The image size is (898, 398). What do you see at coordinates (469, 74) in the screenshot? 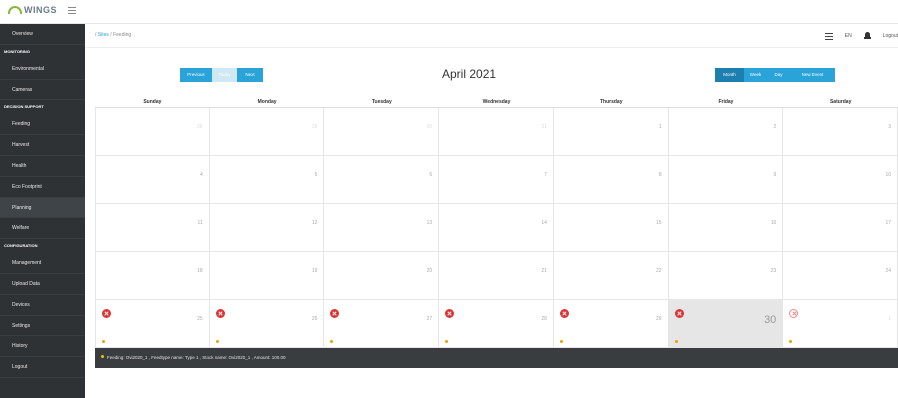
I see `calendar-title: April 2021` at bounding box center [469, 74].